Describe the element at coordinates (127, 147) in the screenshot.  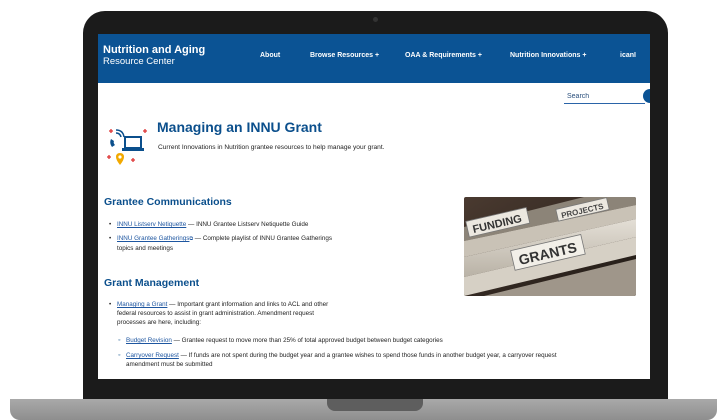
I see `phone-laptop-location-icon` at that location.